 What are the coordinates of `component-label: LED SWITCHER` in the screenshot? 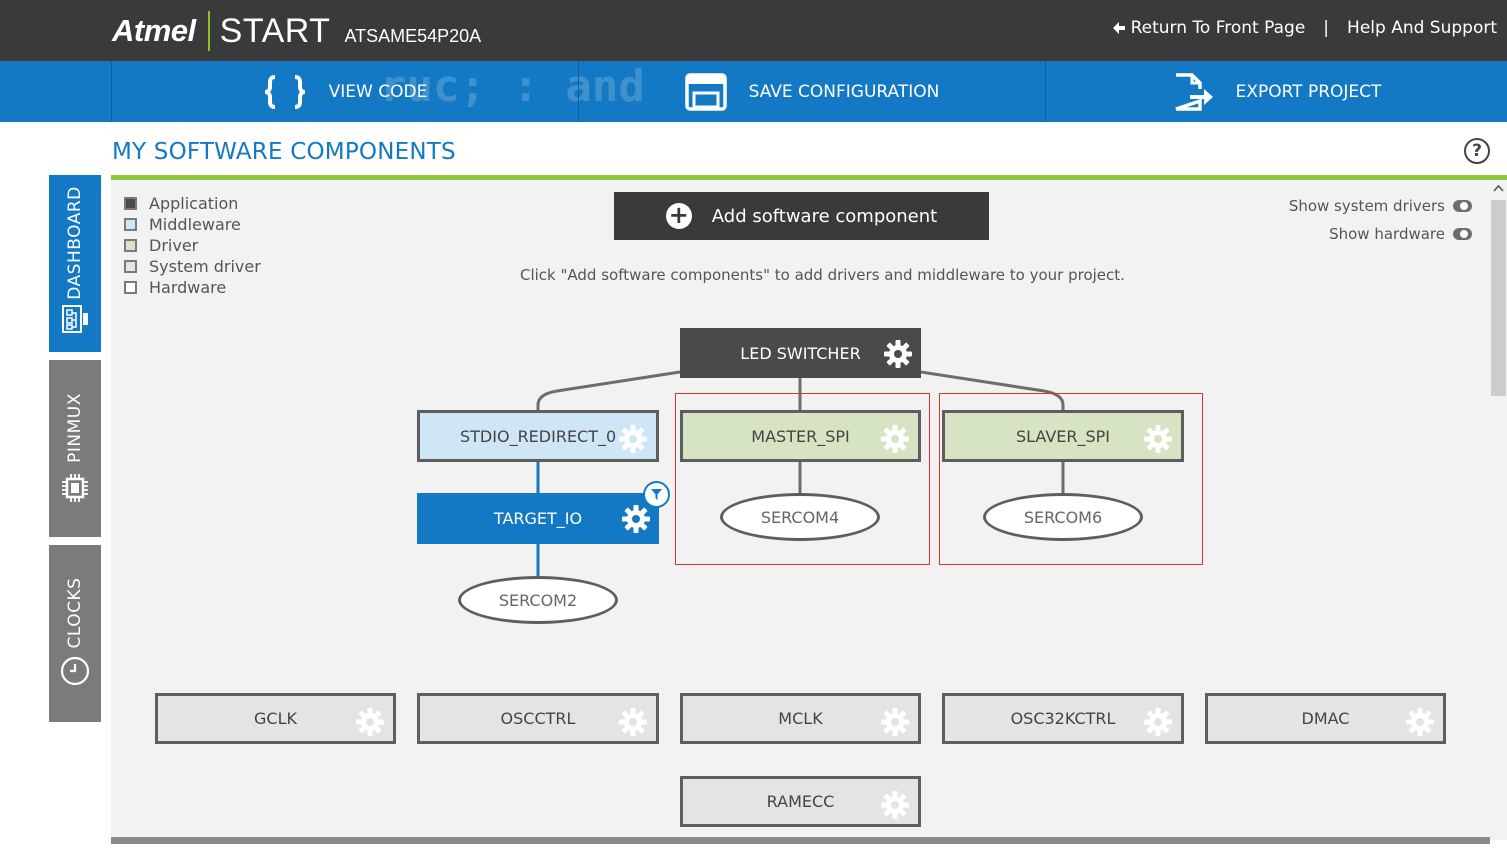 It's located at (800, 353).